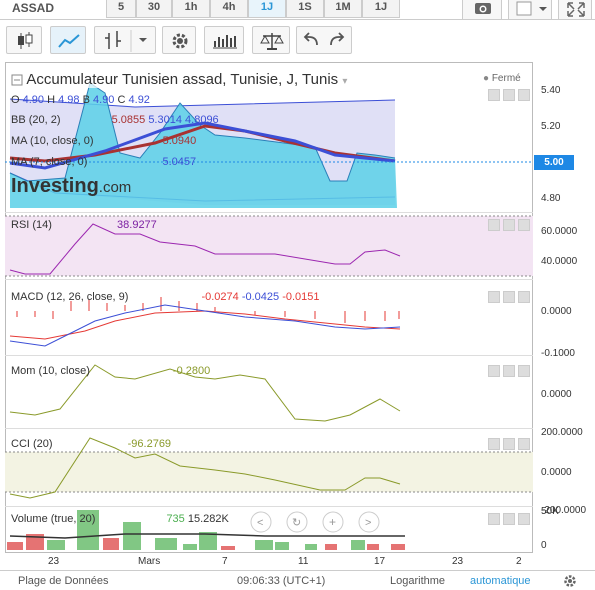 The image size is (595, 590). I want to click on line-chart-icon, so click(69, 41).